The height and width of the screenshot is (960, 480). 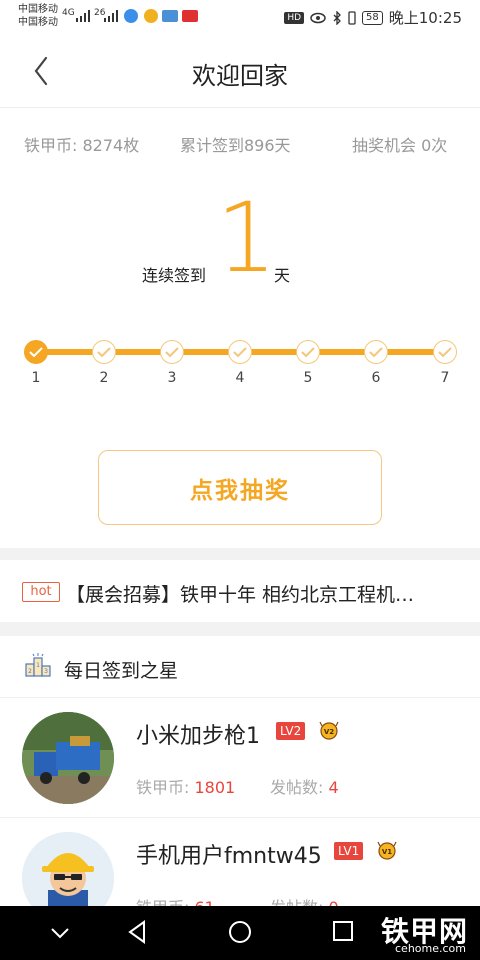 I want to click on checkin-day-label: 3, so click(x=172, y=378).